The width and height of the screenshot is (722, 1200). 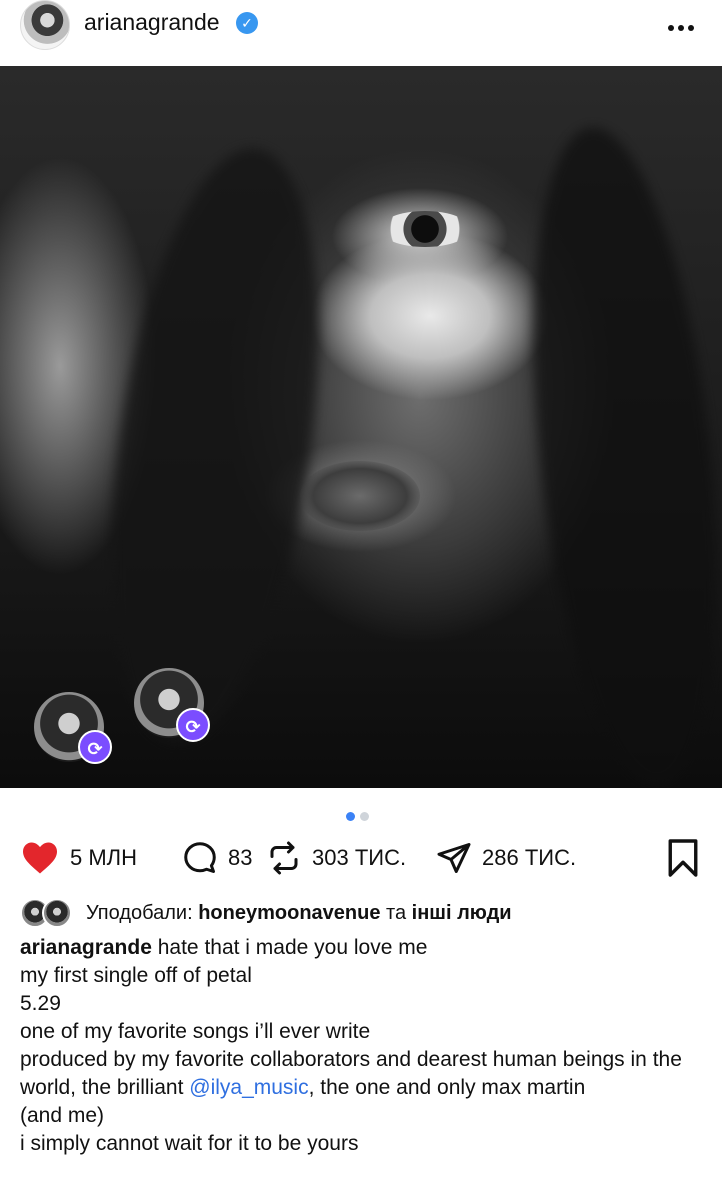 I want to click on like-count: 5 МЛН, so click(x=103, y=857).